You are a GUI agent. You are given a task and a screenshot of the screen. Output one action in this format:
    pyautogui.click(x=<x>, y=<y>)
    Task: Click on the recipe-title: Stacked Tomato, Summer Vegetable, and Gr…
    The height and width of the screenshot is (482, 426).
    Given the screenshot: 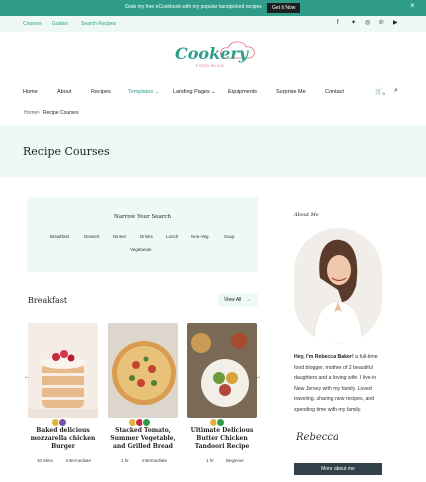 What is the action you would take?
    pyautogui.click(x=143, y=439)
    